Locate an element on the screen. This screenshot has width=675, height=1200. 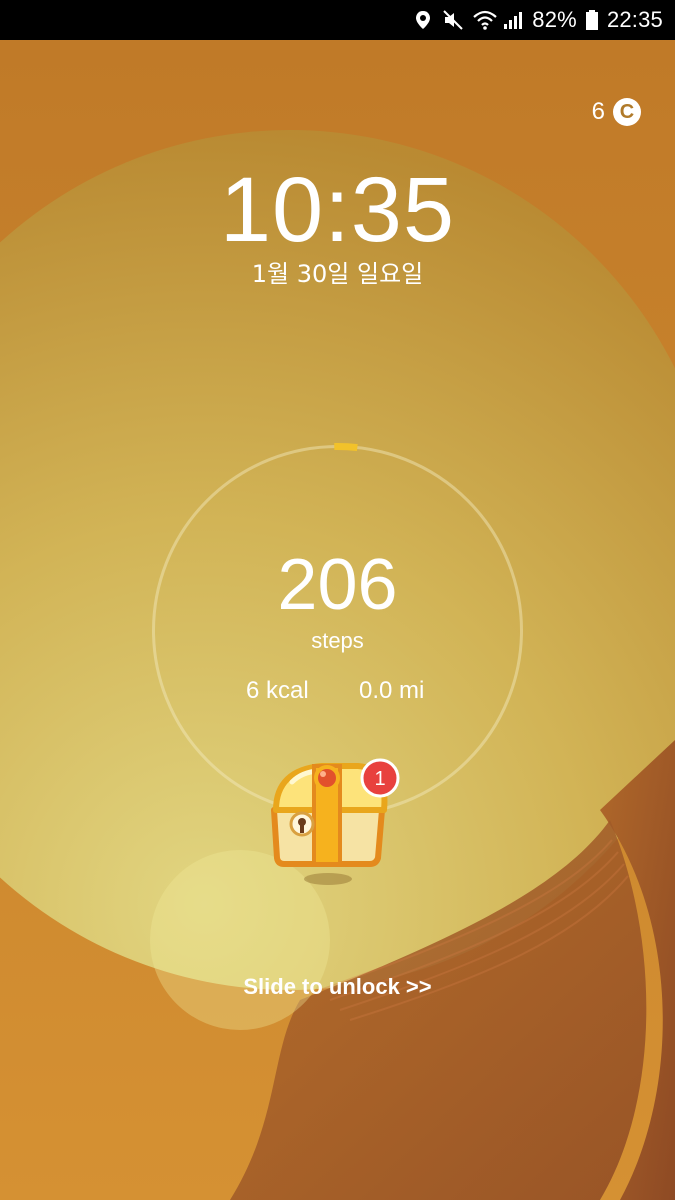
steps-count: 206 is located at coordinates (337, 585).